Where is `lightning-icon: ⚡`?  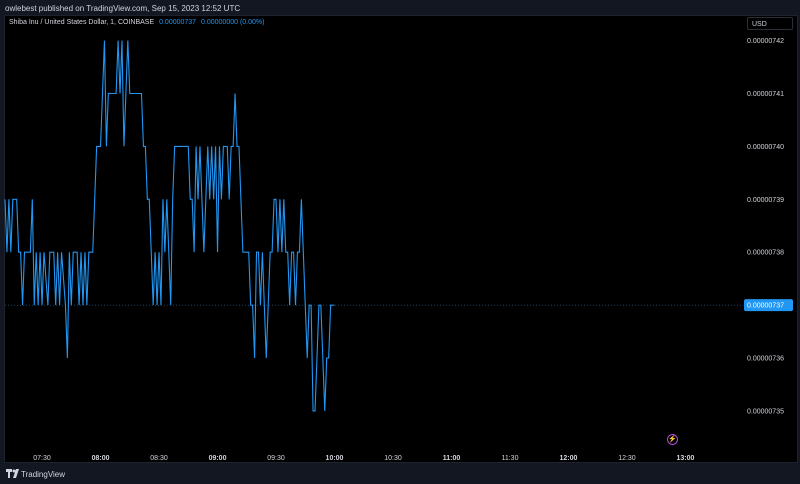 lightning-icon: ⚡ is located at coordinates (672, 439).